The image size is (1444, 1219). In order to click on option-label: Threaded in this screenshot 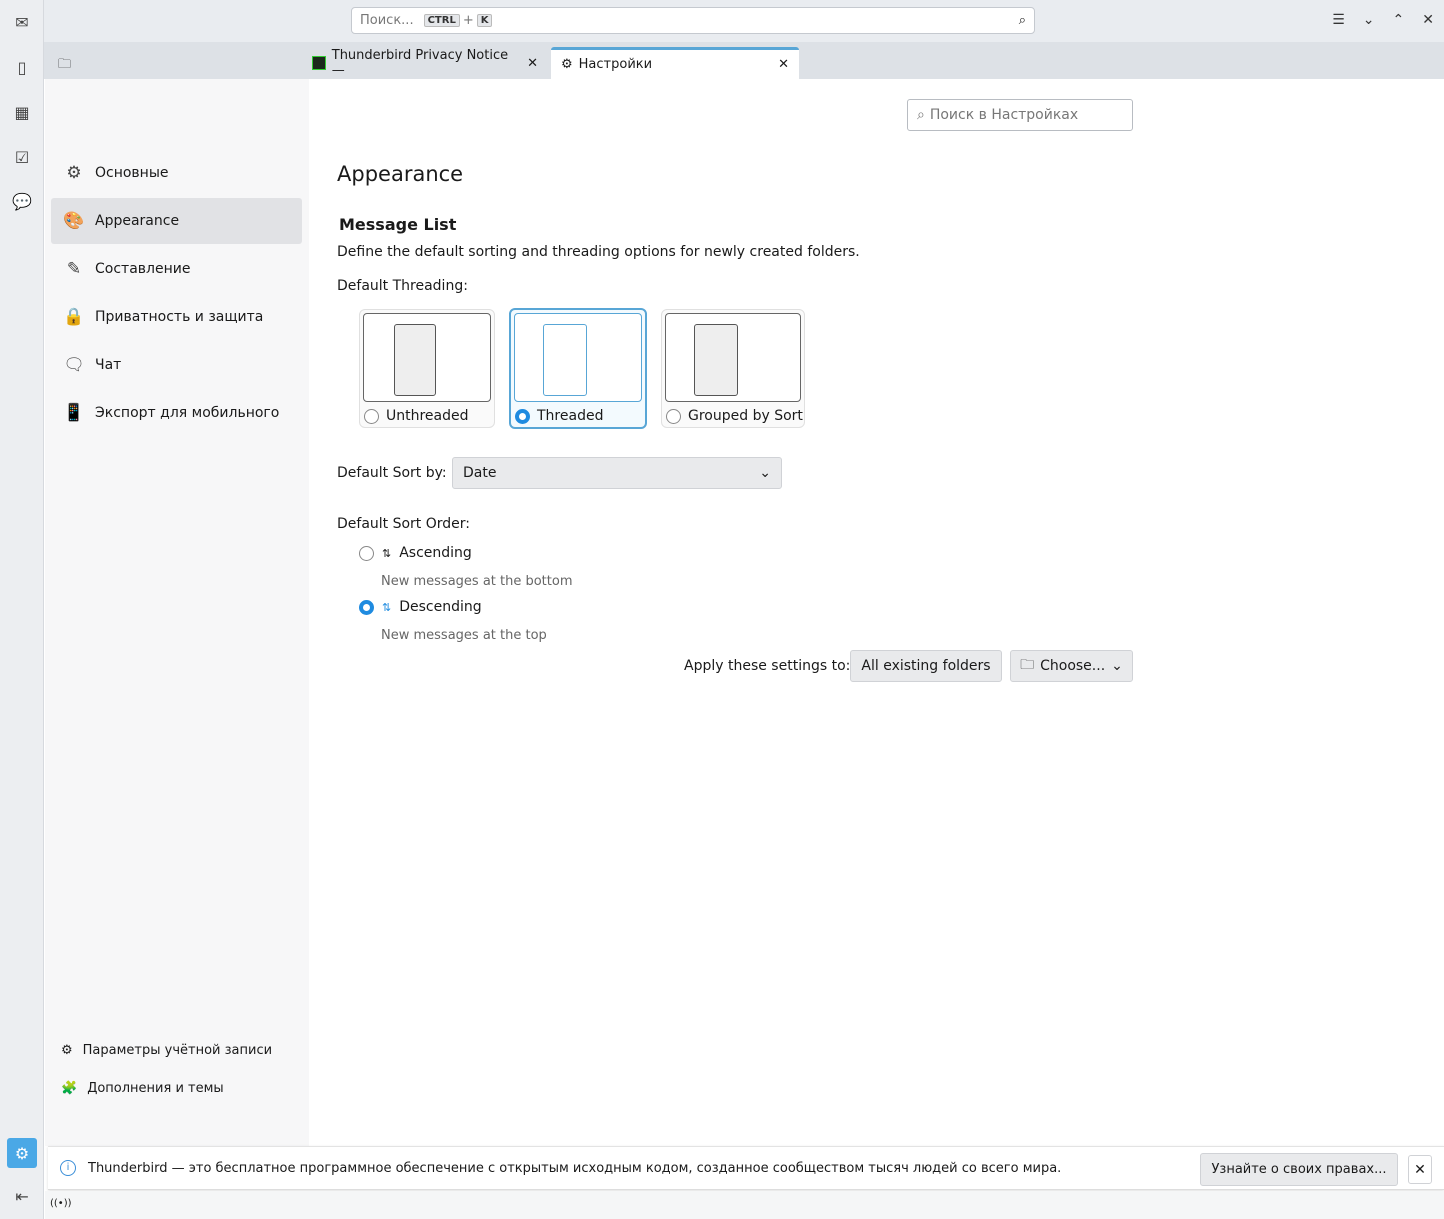, I will do `click(570, 416)`.